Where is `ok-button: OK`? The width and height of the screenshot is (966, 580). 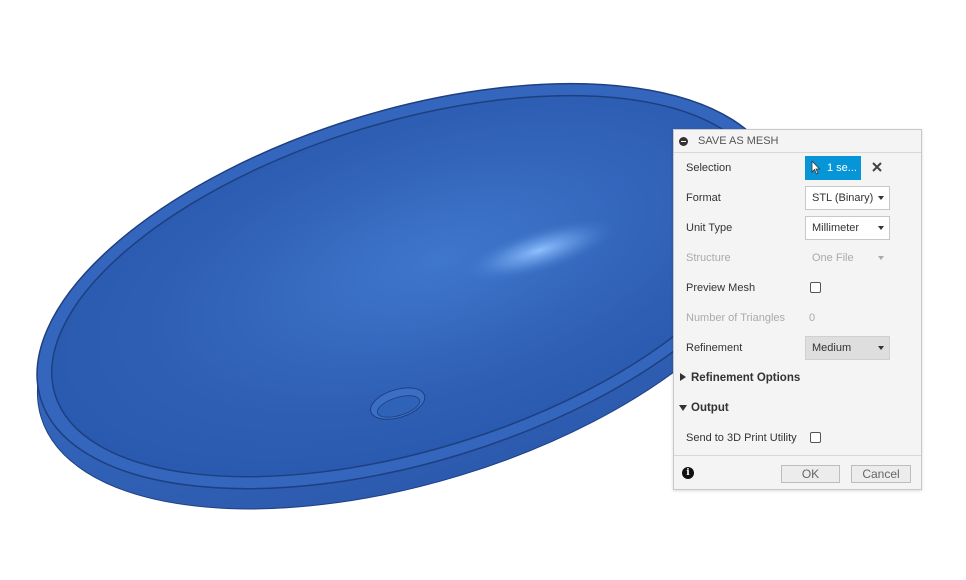
ok-button: OK is located at coordinates (810, 474).